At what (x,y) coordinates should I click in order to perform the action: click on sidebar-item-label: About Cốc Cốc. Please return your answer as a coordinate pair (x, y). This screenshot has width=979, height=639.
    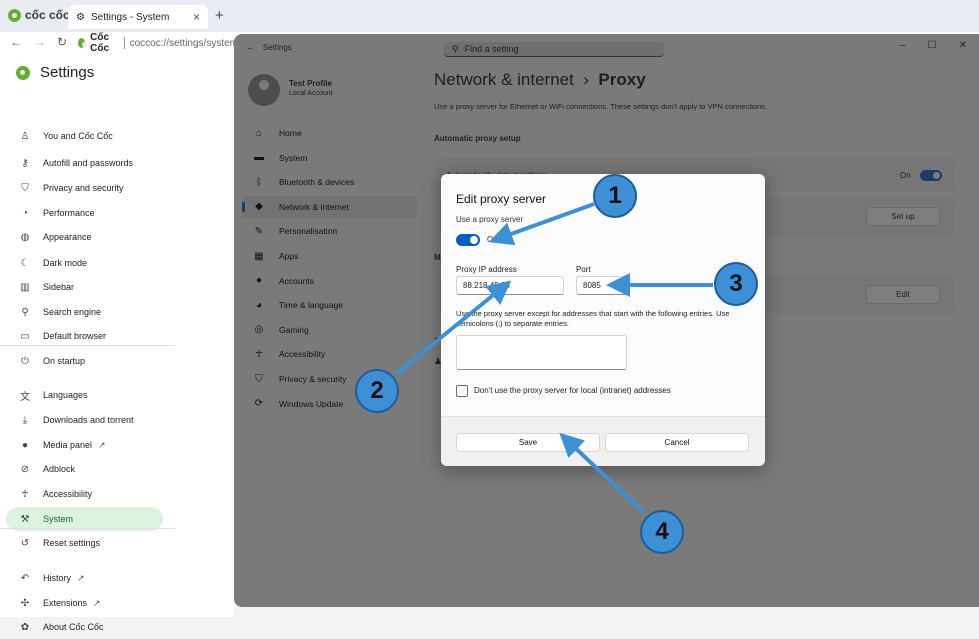
    Looking at the image, I should click on (73, 627).